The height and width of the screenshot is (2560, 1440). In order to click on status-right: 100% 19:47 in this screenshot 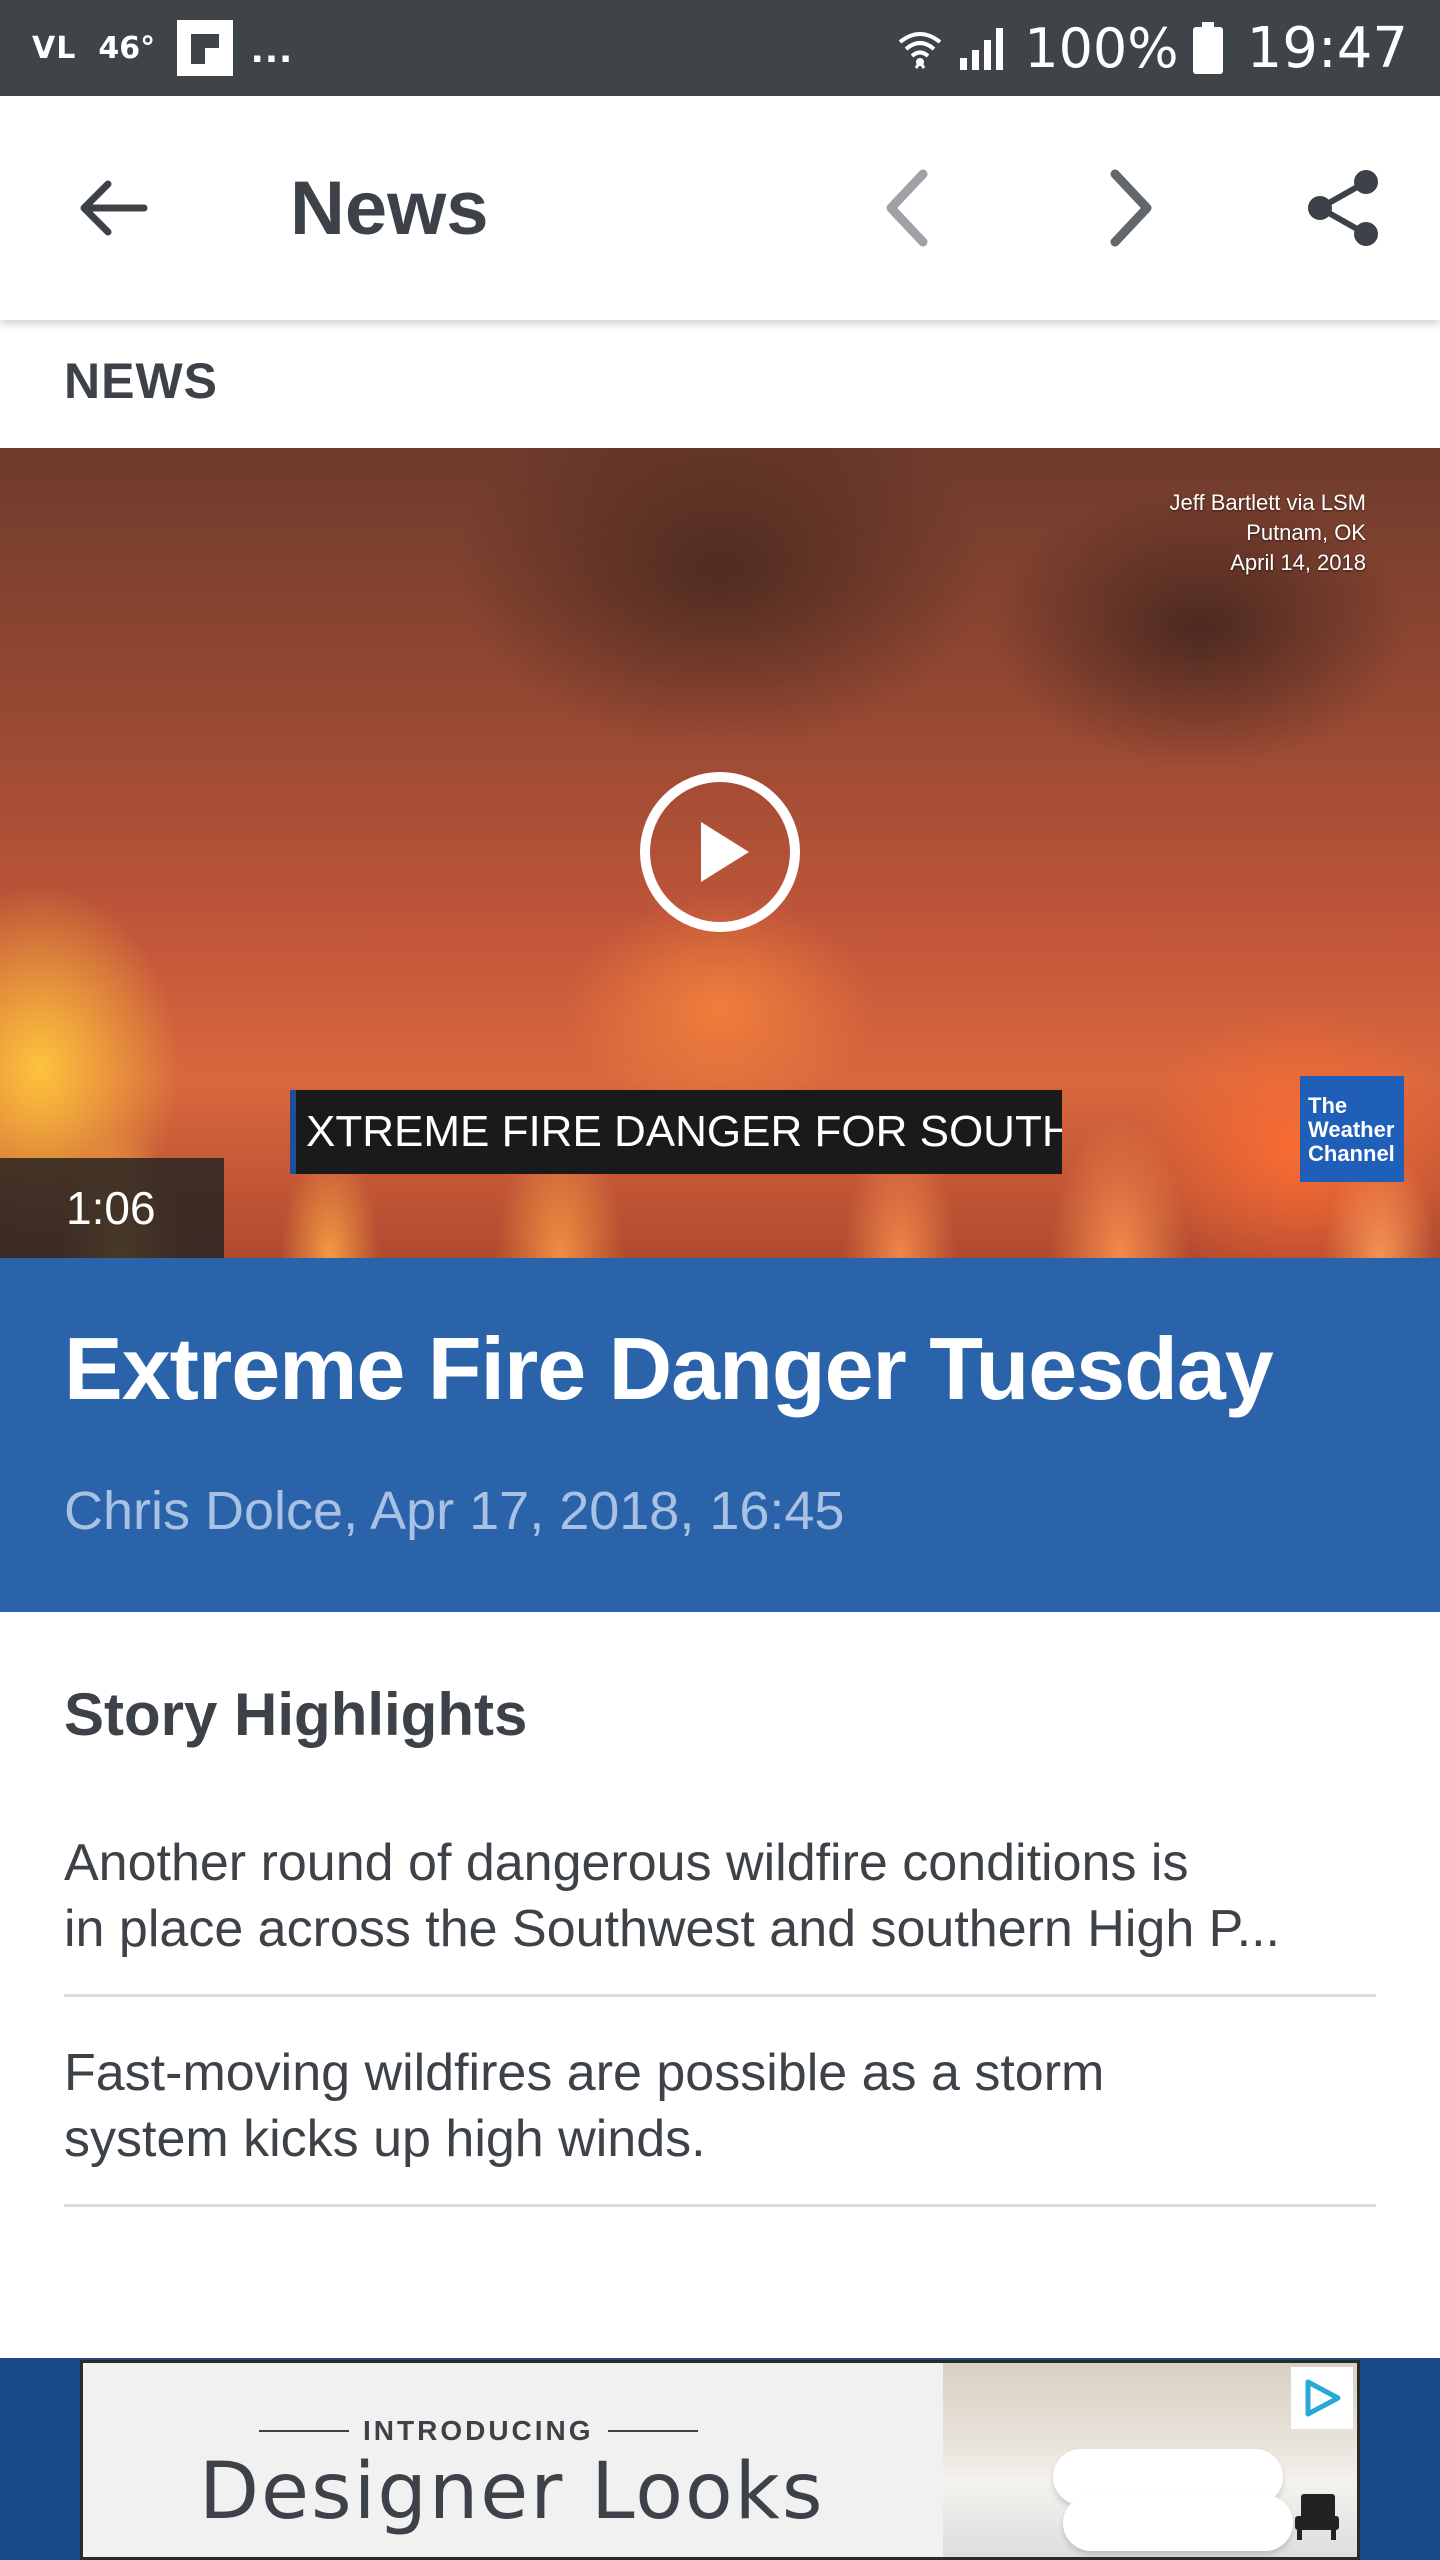, I will do `click(1152, 48)`.